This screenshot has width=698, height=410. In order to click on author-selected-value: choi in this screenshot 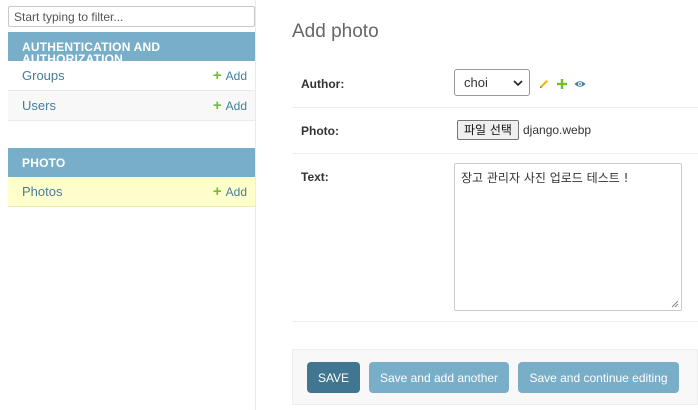, I will do `click(476, 82)`.